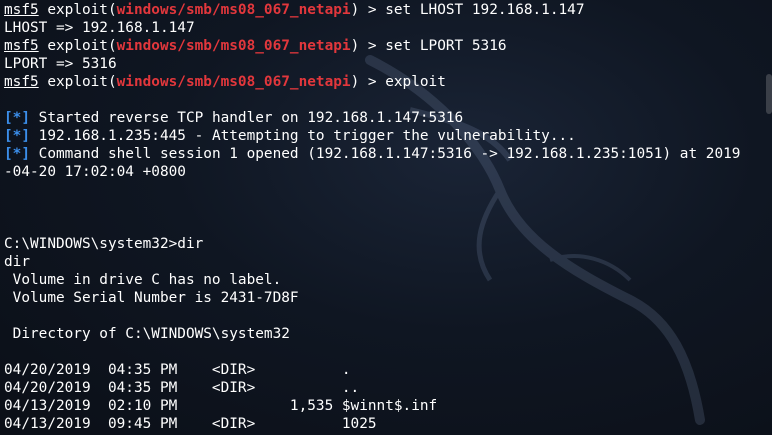 The image size is (772, 435). Describe the element at coordinates (60, 64) in the screenshot. I see `output-line: LPORT => 5316` at that location.